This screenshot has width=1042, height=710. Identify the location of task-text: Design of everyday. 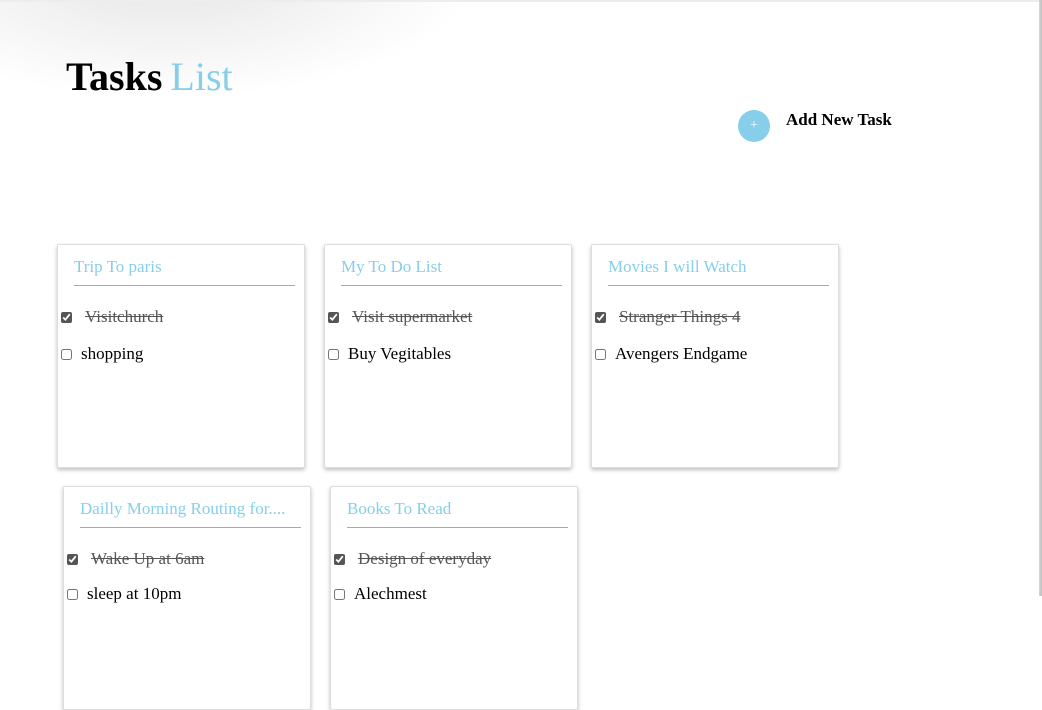
(425, 558).